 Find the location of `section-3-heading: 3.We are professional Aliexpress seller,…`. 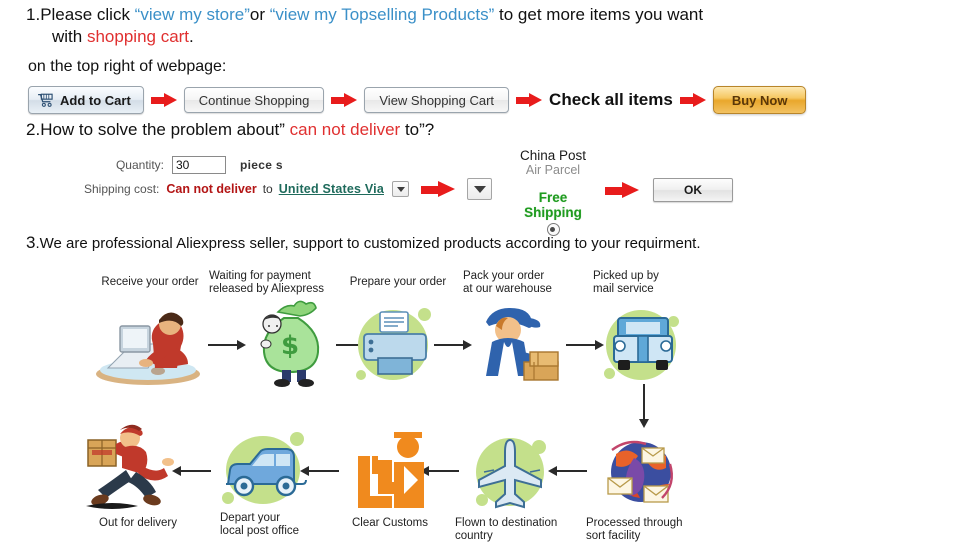

section-3-heading: 3.We are professional Aliexpress seller,… is located at coordinates (363, 243).